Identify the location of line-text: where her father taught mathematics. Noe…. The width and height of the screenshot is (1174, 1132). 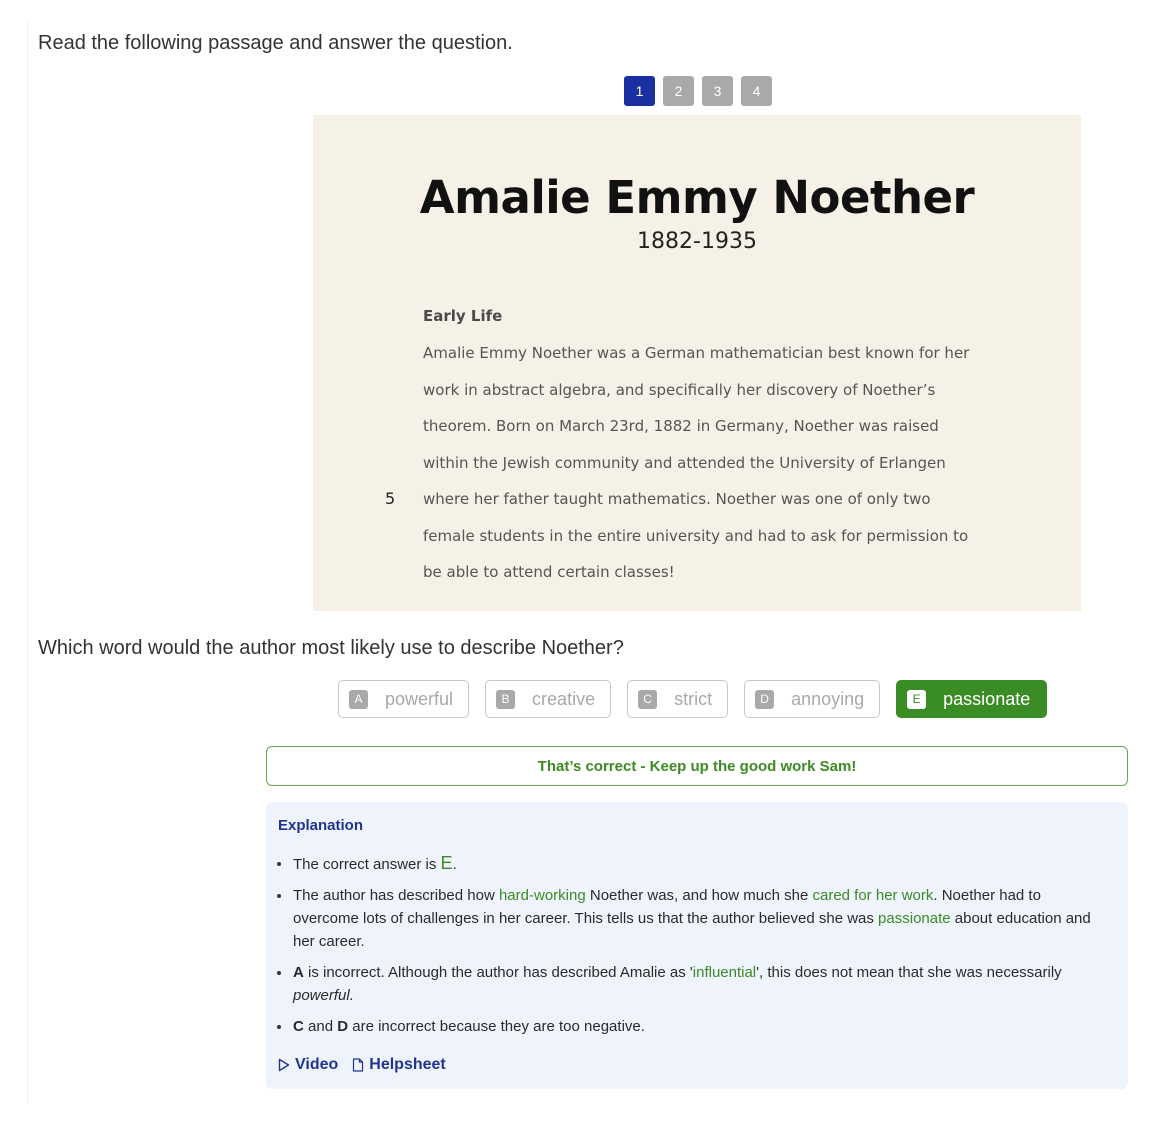
(677, 499).